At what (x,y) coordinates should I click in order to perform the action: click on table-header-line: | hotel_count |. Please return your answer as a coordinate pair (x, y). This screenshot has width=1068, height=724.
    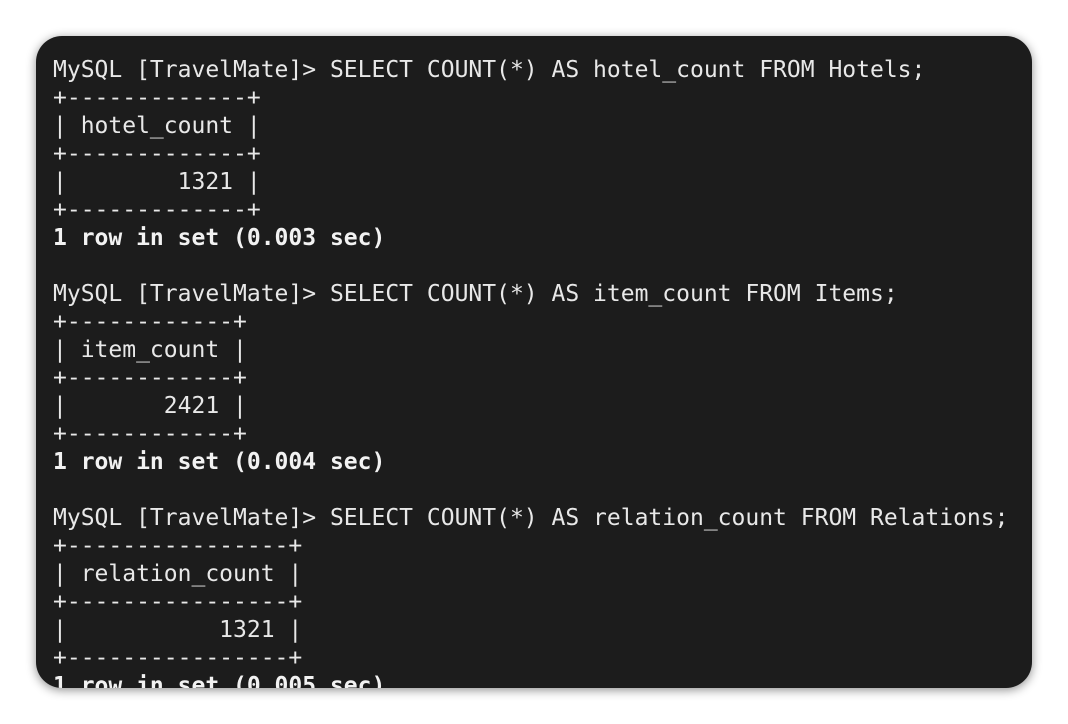
    Looking at the image, I should click on (157, 126).